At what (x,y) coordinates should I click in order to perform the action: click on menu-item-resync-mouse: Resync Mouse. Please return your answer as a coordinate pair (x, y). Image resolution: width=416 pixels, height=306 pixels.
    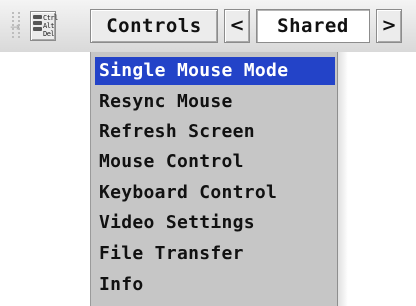
    Looking at the image, I should click on (215, 102).